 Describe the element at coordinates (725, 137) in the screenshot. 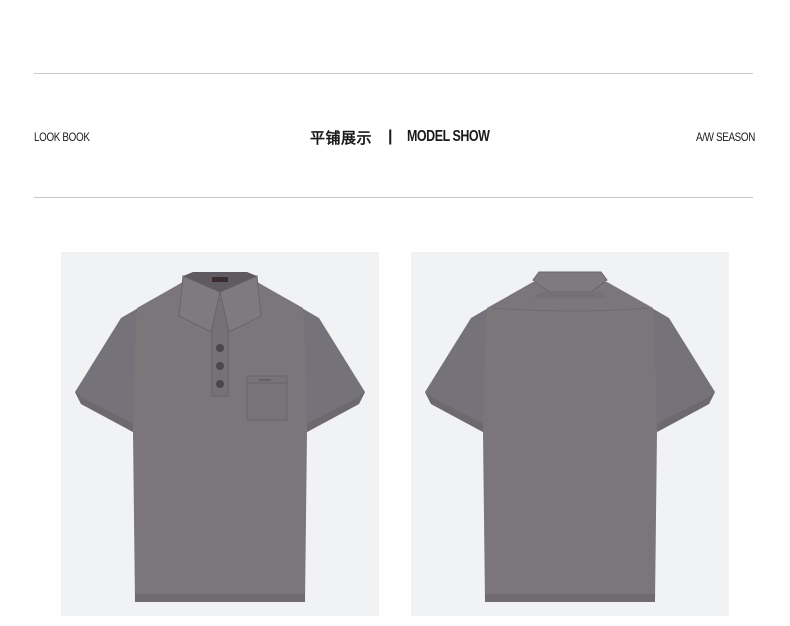

I see `season-label: A/W SEASON` at that location.